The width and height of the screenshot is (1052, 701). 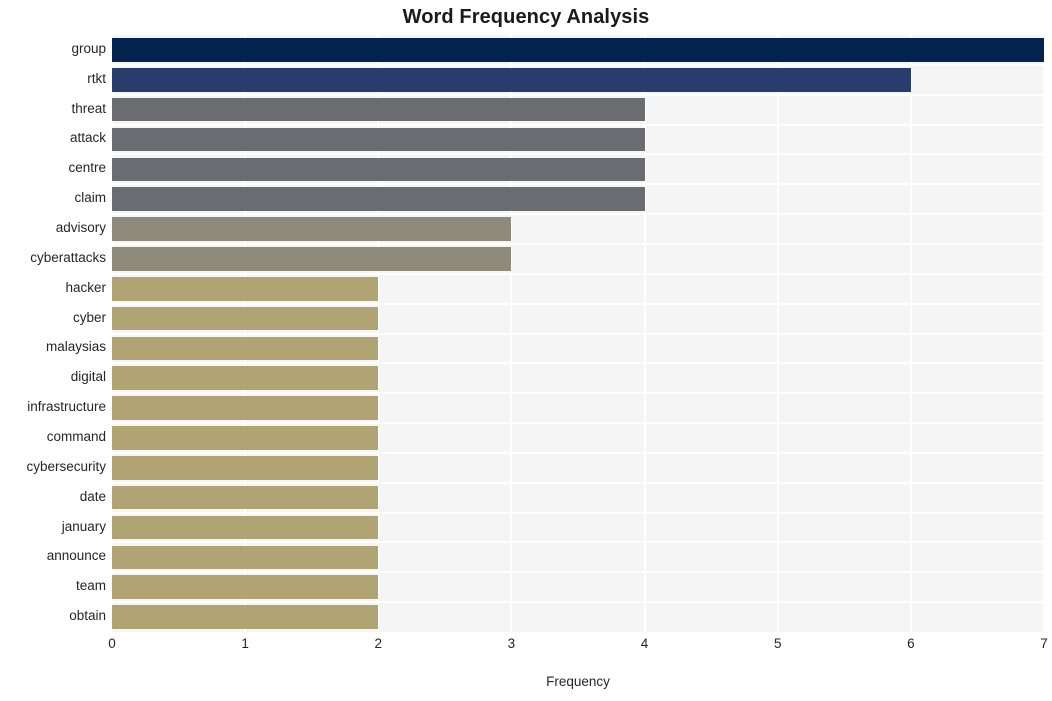 What do you see at coordinates (68, 257) in the screenshot?
I see `y-axis-label-cyberattacks: cyberattacks` at bounding box center [68, 257].